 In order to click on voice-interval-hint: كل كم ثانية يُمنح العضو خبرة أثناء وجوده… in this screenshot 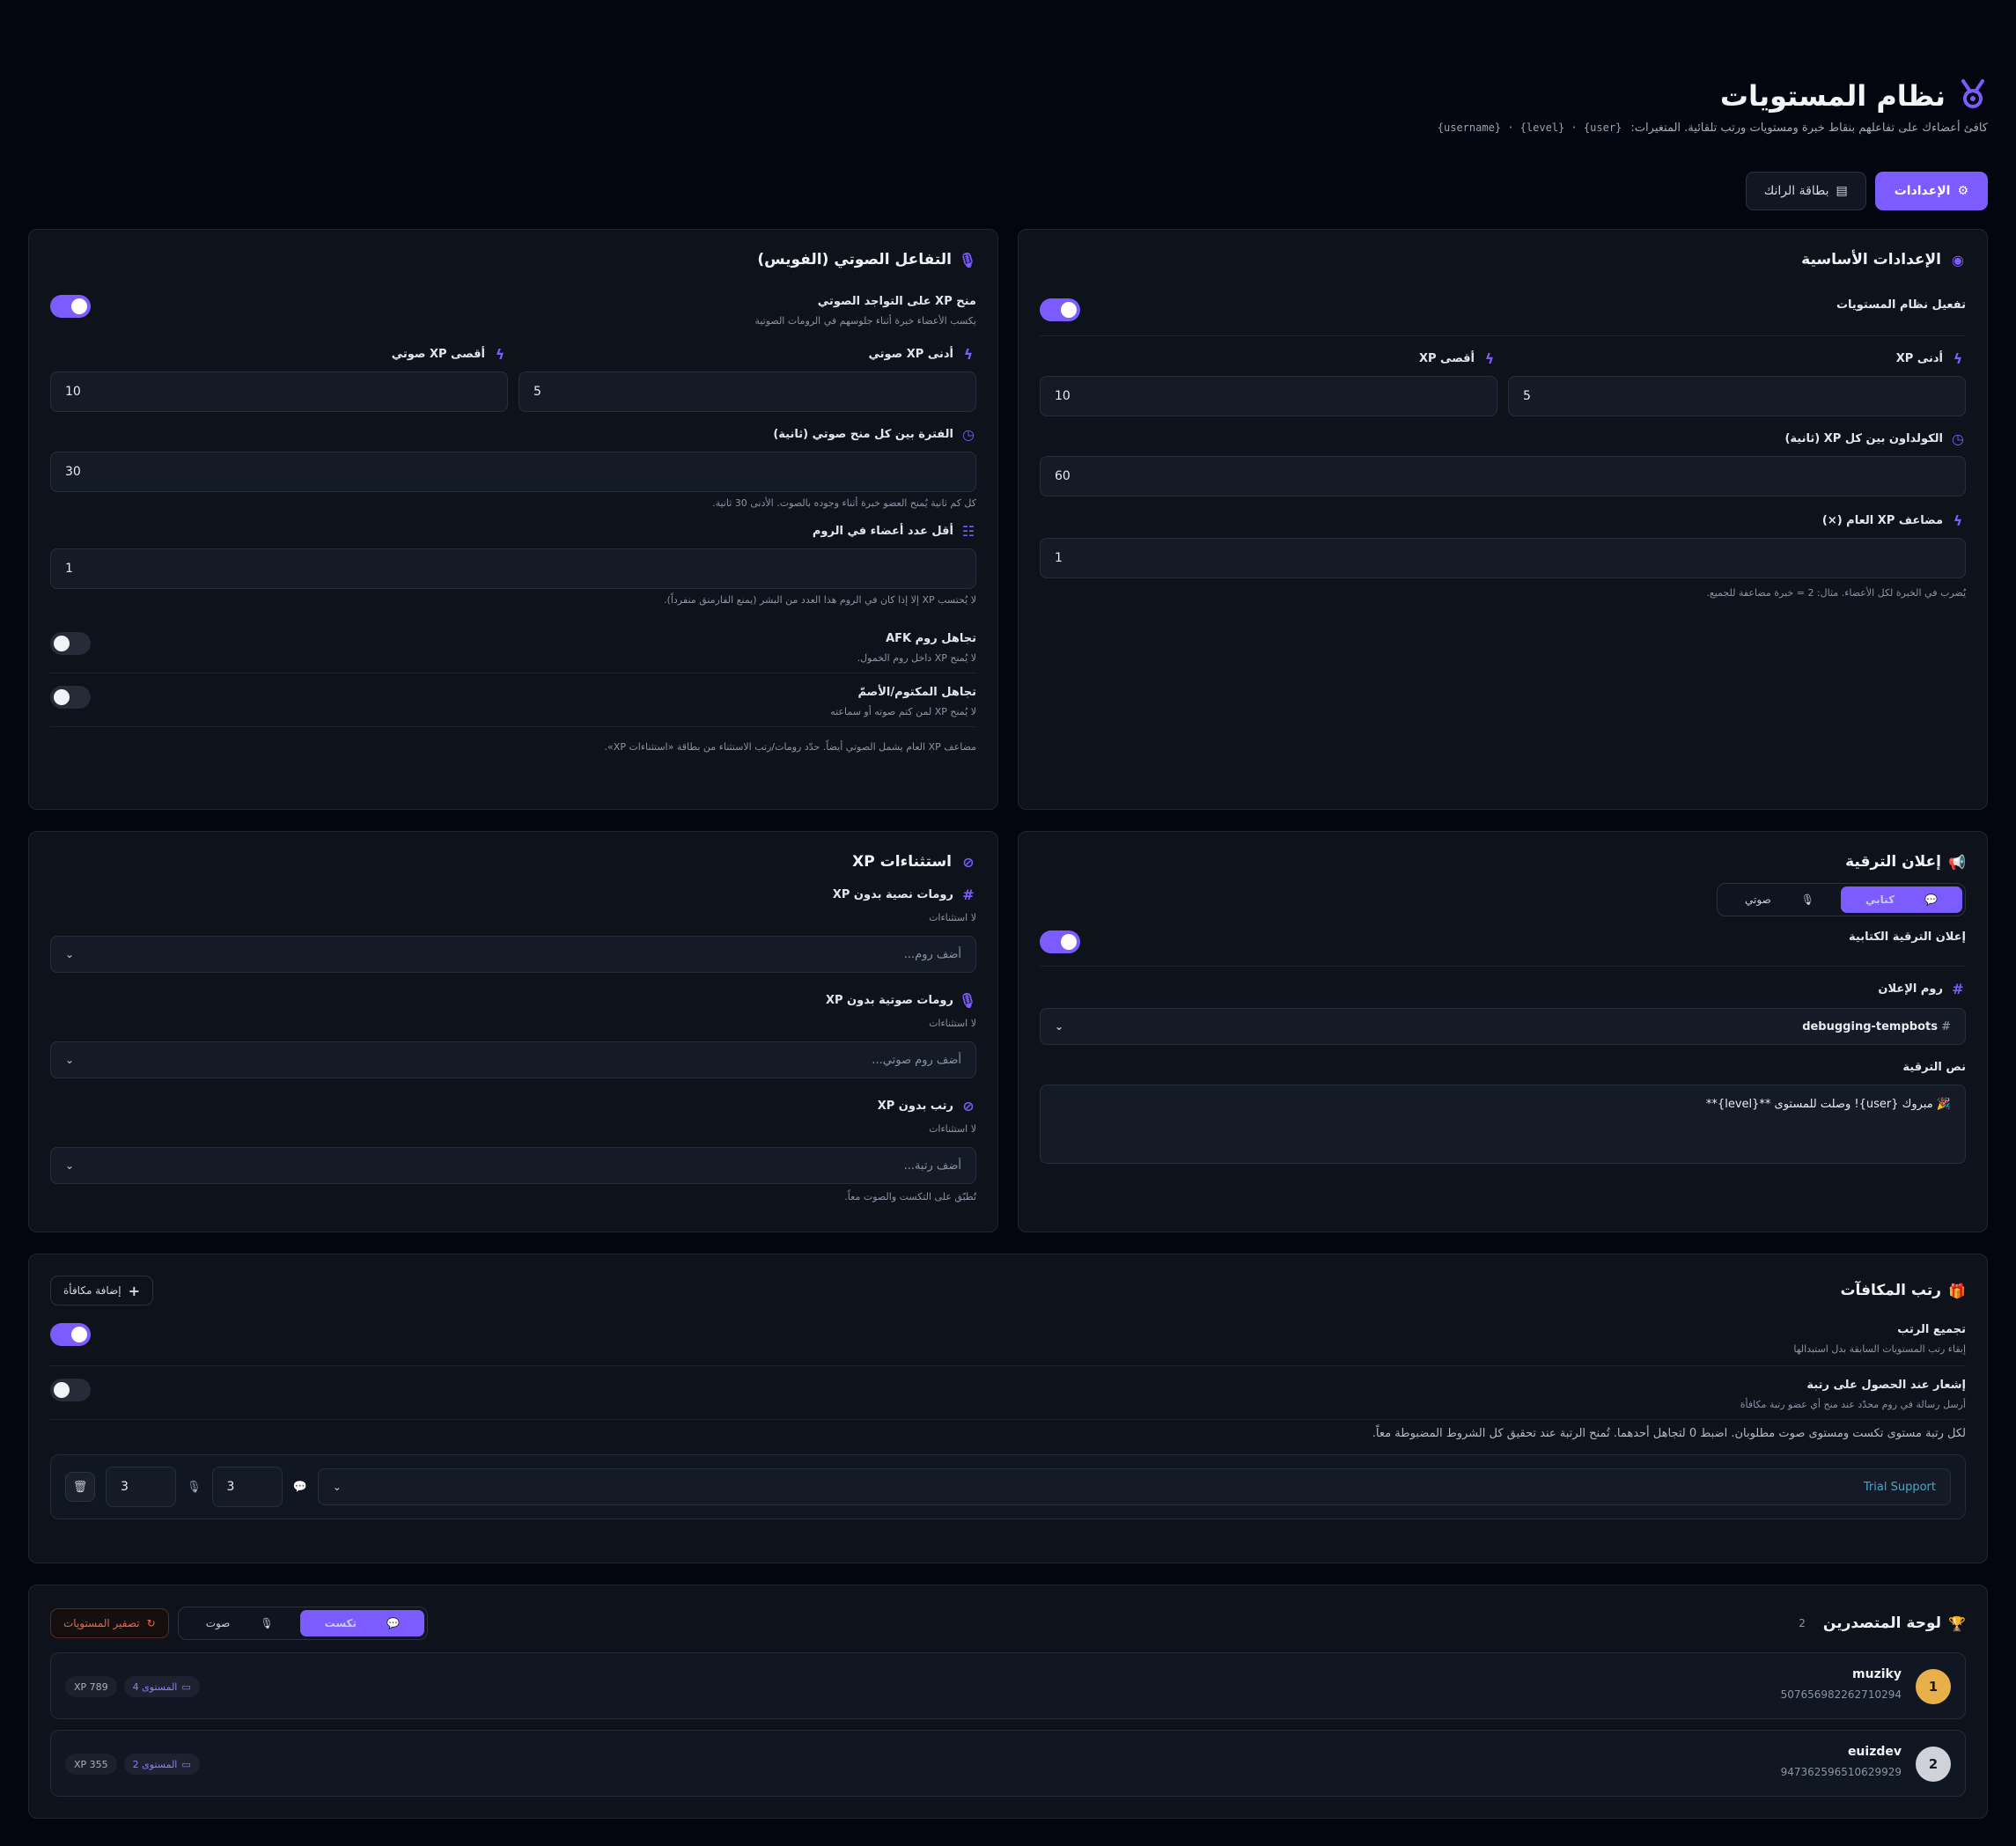, I will do `click(844, 503)`.